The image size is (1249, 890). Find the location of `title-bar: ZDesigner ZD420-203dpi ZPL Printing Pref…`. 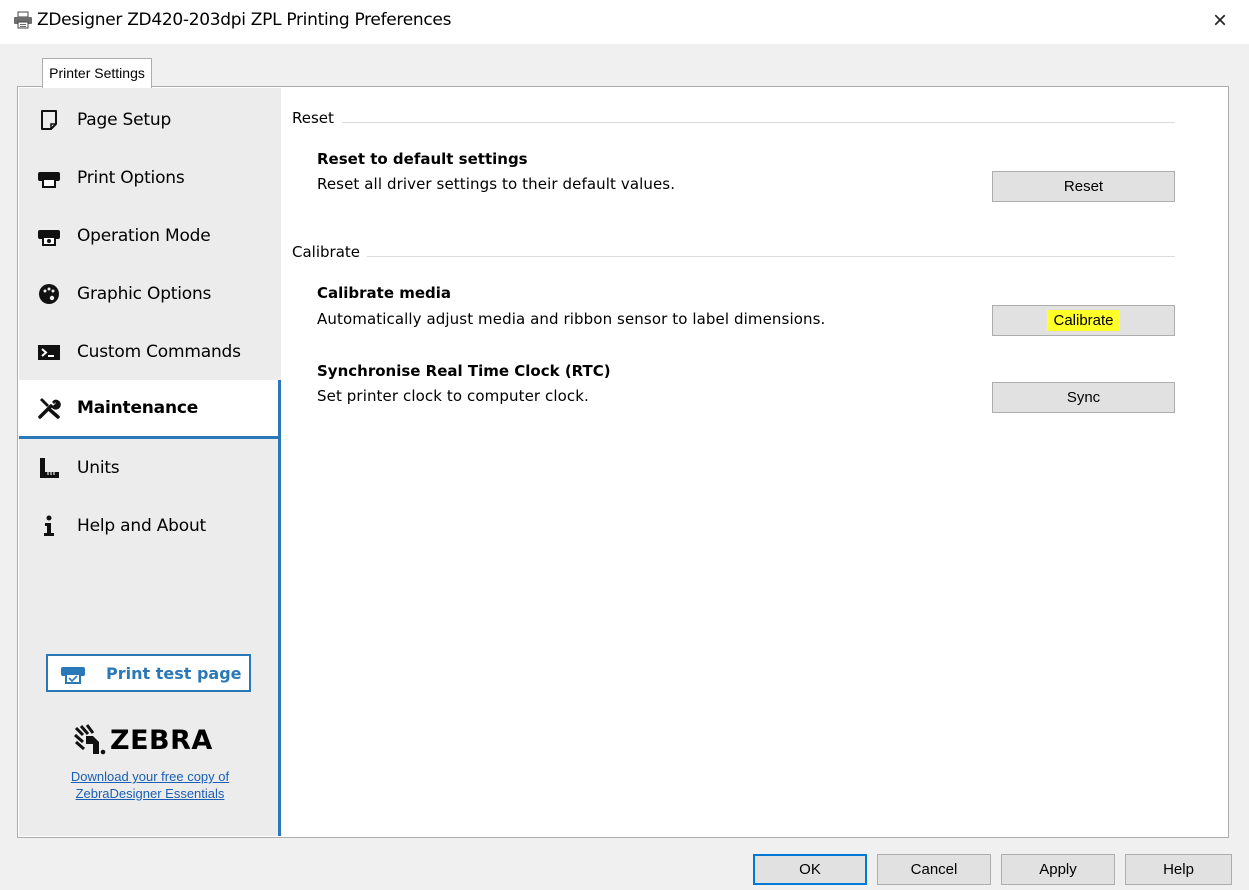

title-bar: ZDesigner ZD420-203dpi ZPL Printing Pref… is located at coordinates (624, 22).